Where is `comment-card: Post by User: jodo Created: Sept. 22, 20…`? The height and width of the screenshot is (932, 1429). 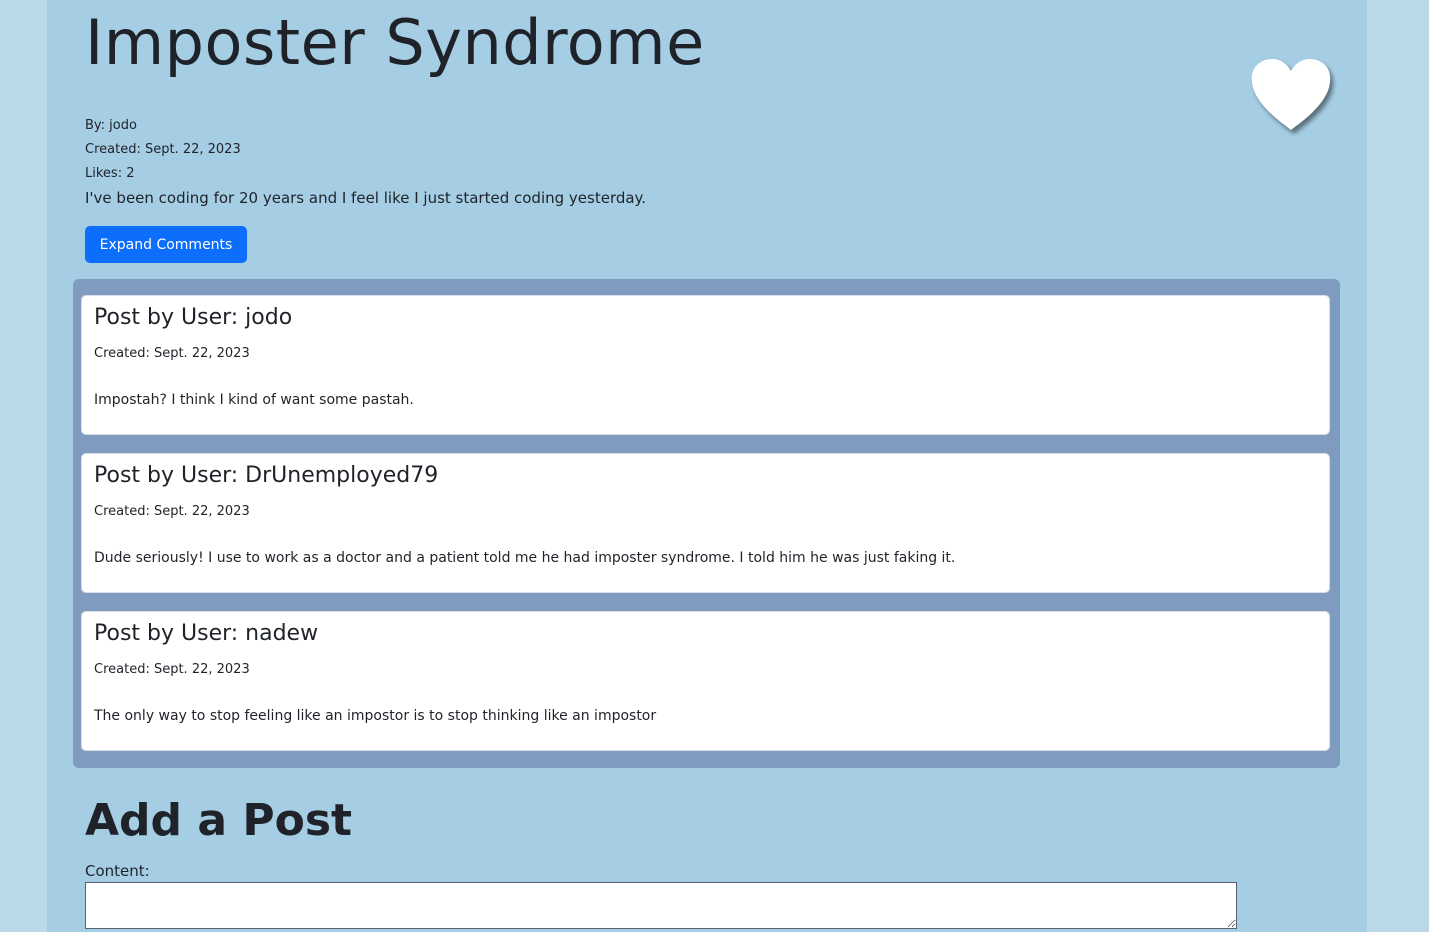
comment-card: Post by User: jodo Created: Sept. 22, 20… is located at coordinates (705, 365).